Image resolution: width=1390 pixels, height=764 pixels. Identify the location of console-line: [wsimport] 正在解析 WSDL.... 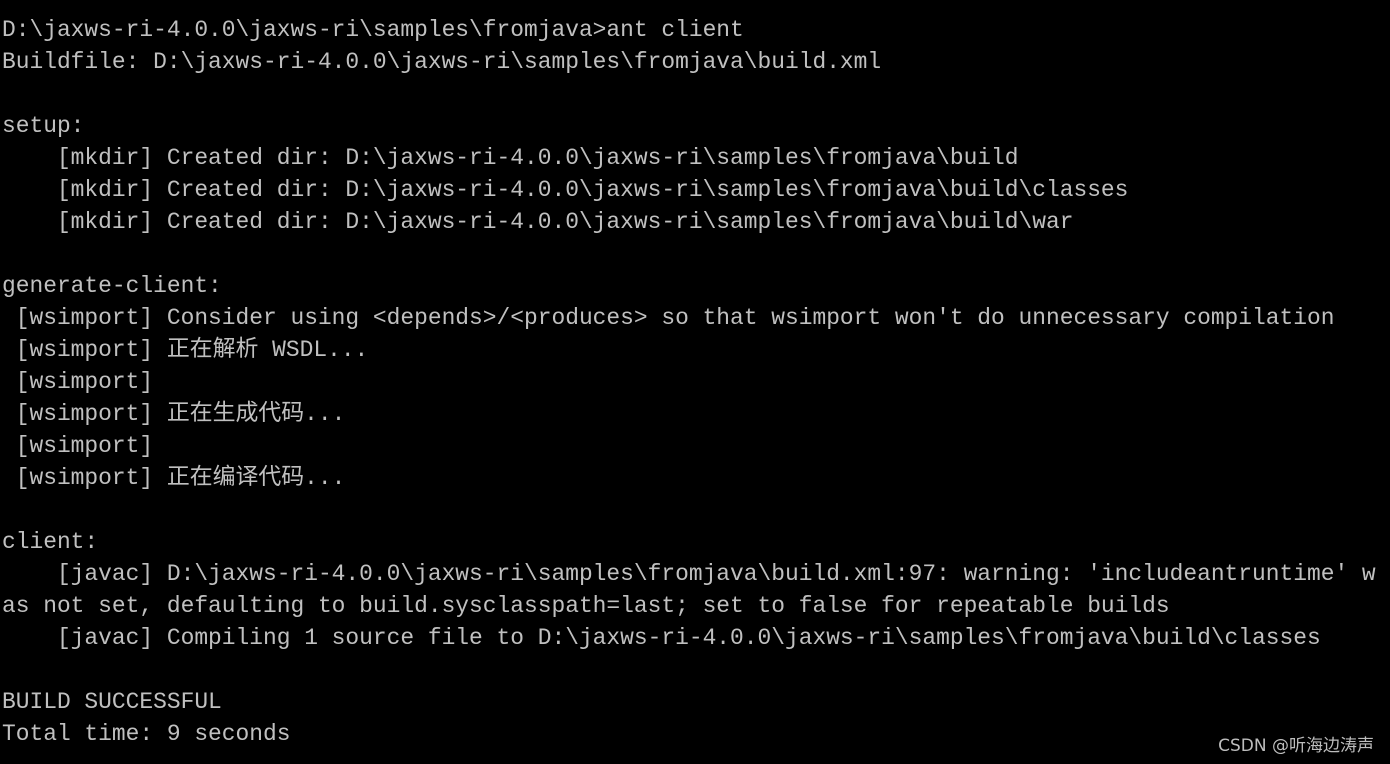
(185, 350).